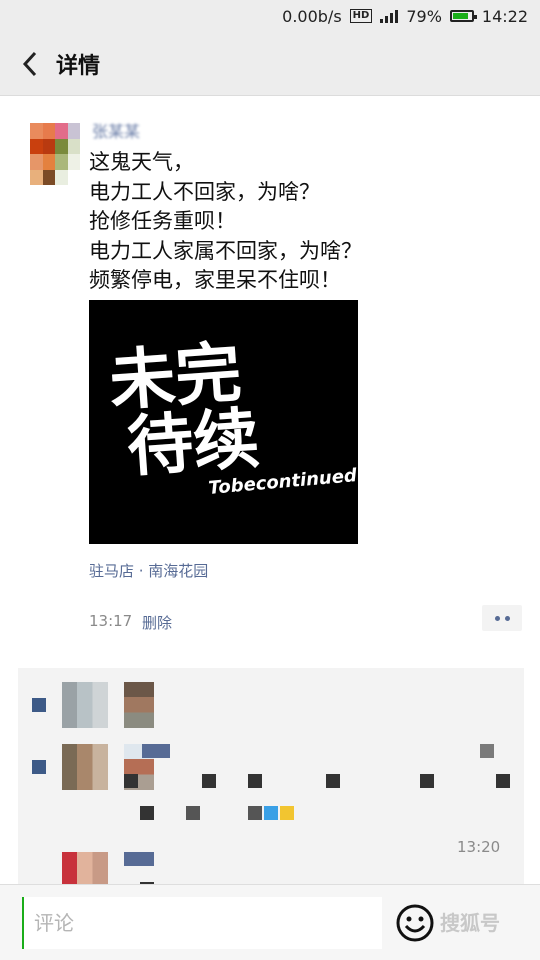  Describe the element at coordinates (270, 16) in the screenshot. I see `status-bar: 0.00b/s HD 79% 14:22` at that location.